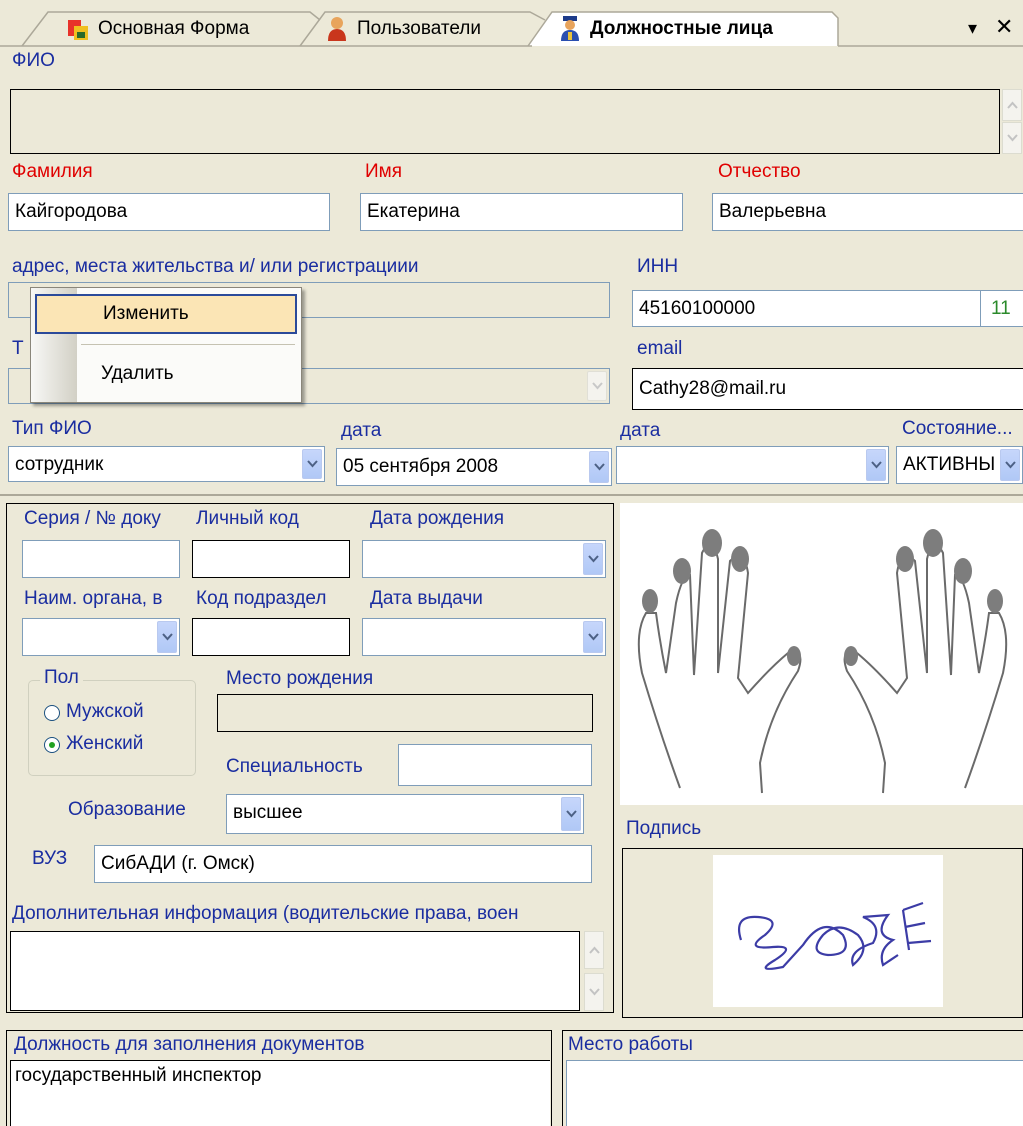  I want to click on fio-type-value: сотрудник, so click(59, 464).